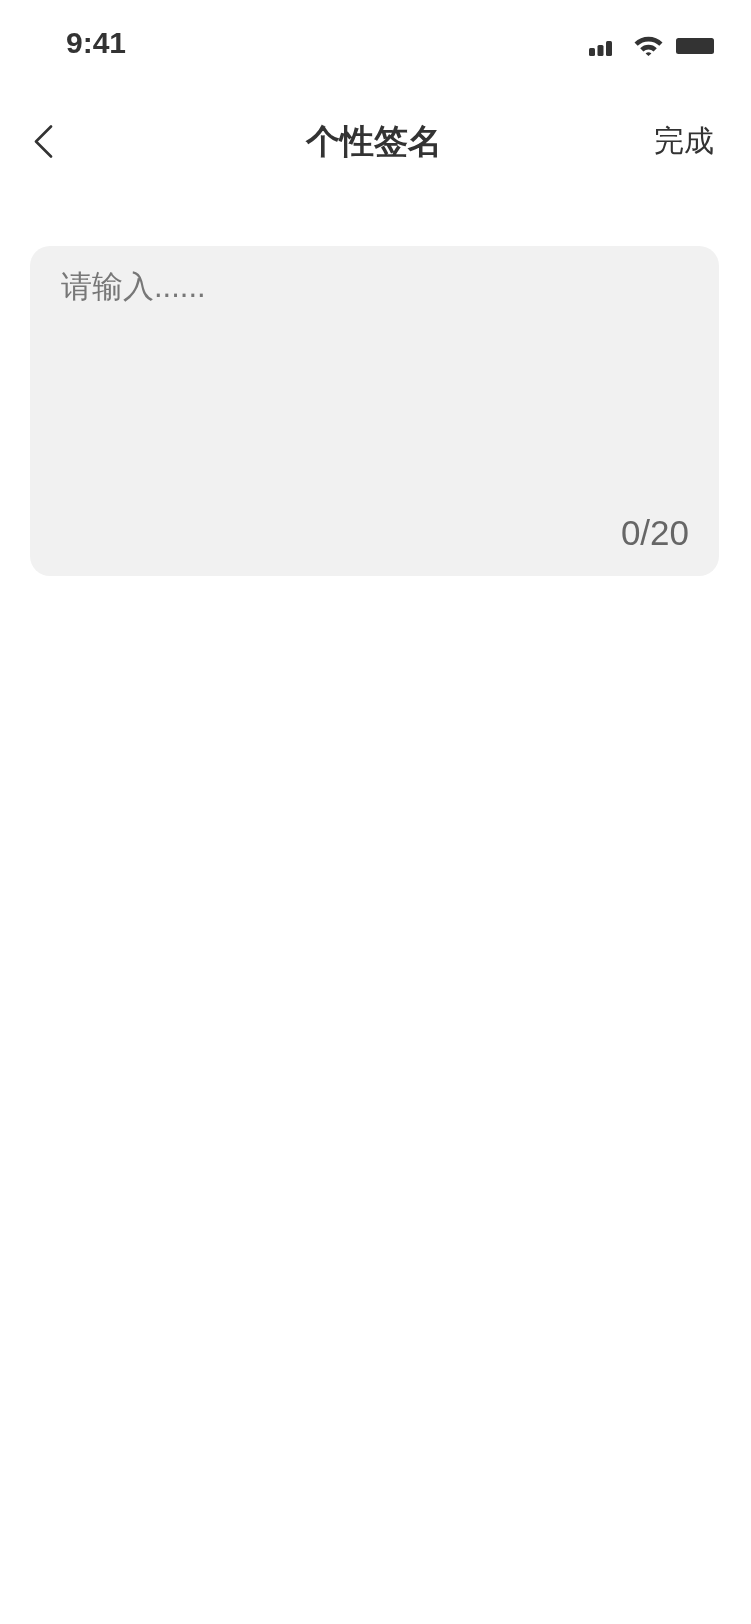  I want to click on wifi-icon, so click(648, 46).